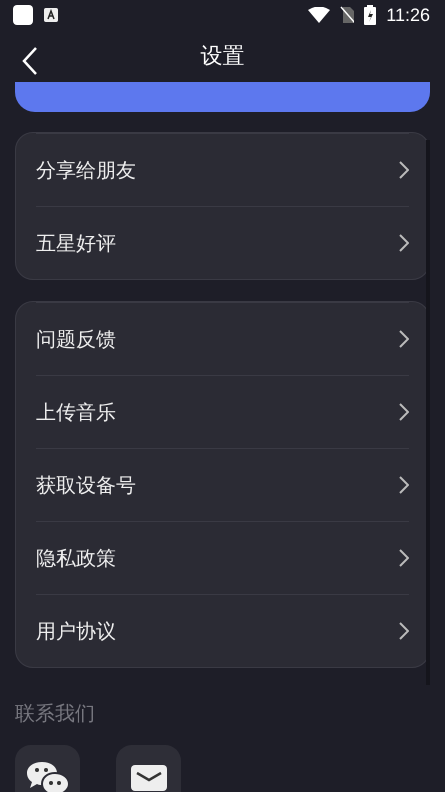  Describe the element at coordinates (222, 338) in the screenshot. I see `settings-row: 问题反馈` at that location.